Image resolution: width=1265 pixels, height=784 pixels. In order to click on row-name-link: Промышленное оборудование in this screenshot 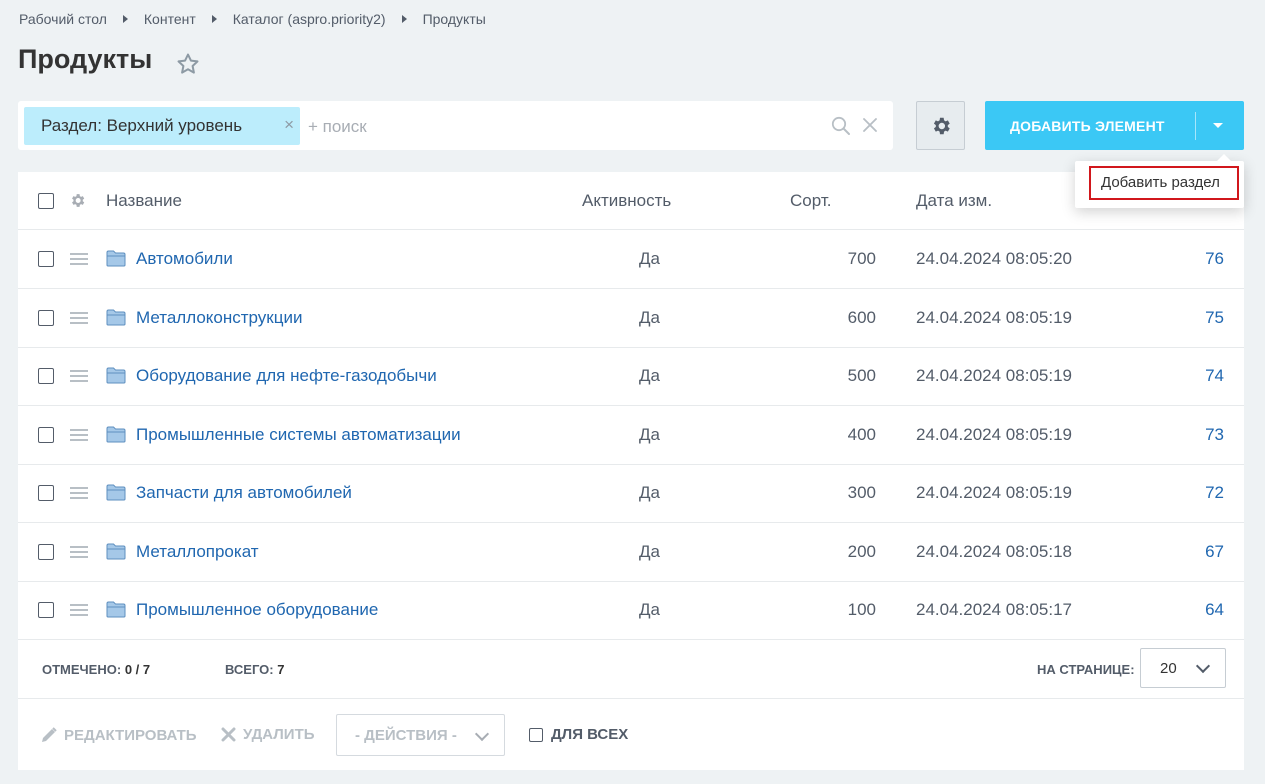, I will do `click(257, 610)`.